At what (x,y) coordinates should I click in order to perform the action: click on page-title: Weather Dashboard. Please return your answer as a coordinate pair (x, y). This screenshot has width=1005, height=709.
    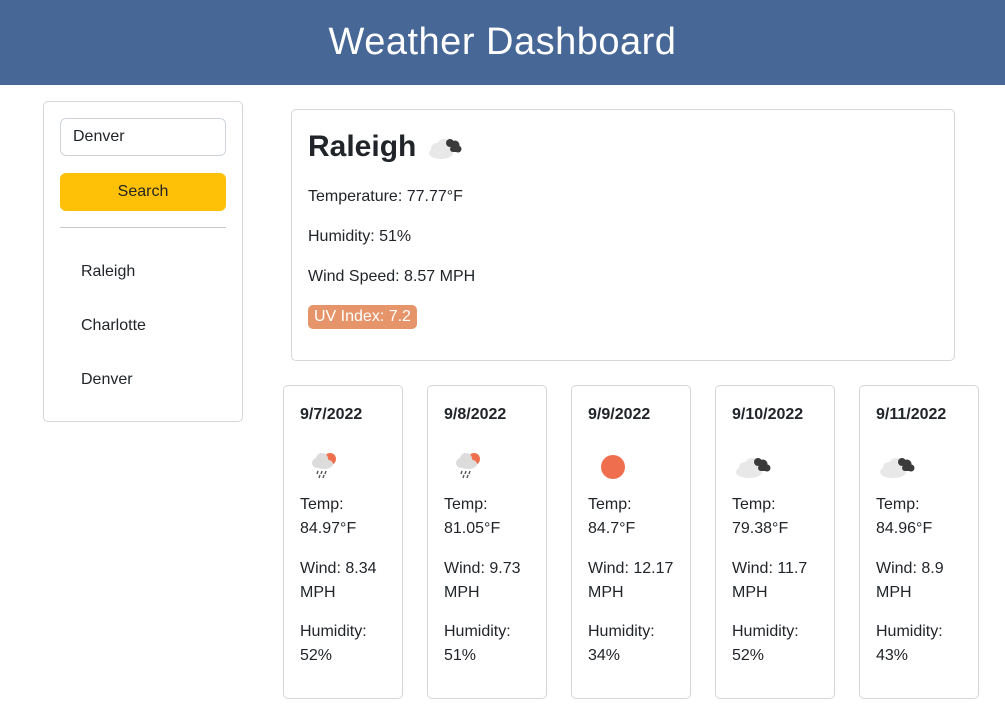
    Looking at the image, I should click on (502, 42).